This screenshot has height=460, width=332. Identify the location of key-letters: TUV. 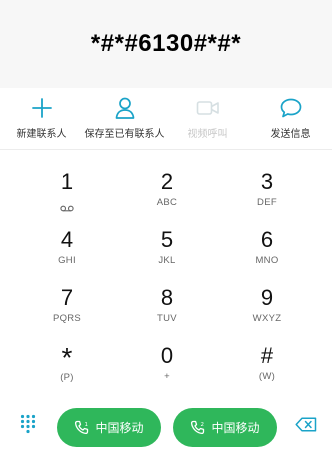
(167, 318).